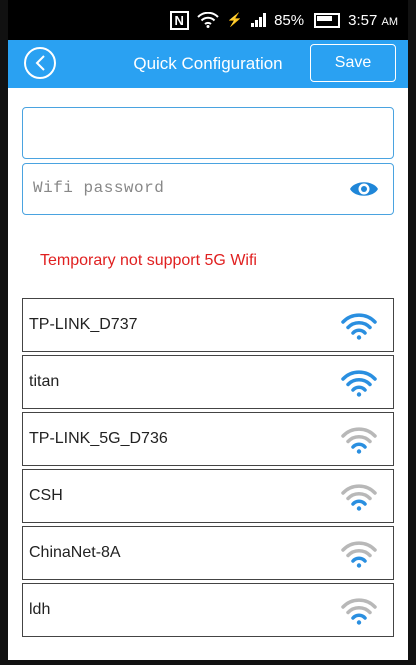 This screenshot has height=665, width=416. I want to click on wifi-network-item: CSH, so click(208, 496).